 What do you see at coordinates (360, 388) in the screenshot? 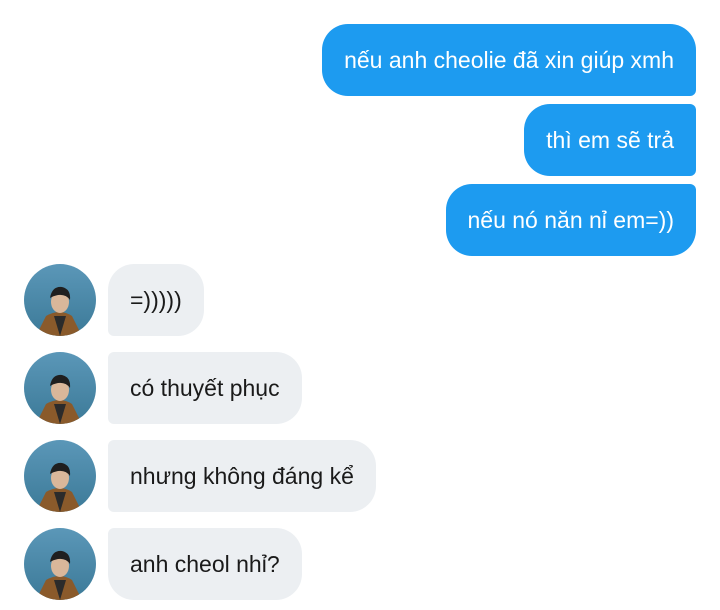
I see `message-row-incoming: có thuyết phục` at bounding box center [360, 388].